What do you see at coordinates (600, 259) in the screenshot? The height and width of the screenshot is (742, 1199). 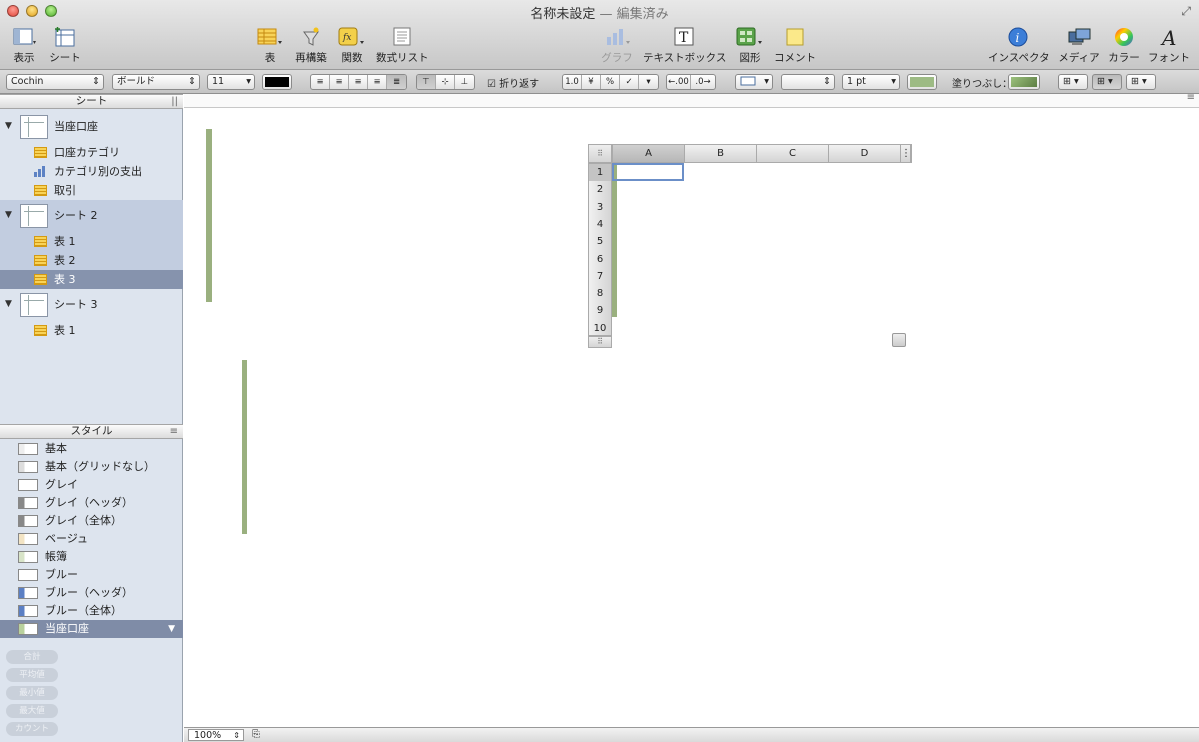 I see `row-header: 6` at bounding box center [600, 259].